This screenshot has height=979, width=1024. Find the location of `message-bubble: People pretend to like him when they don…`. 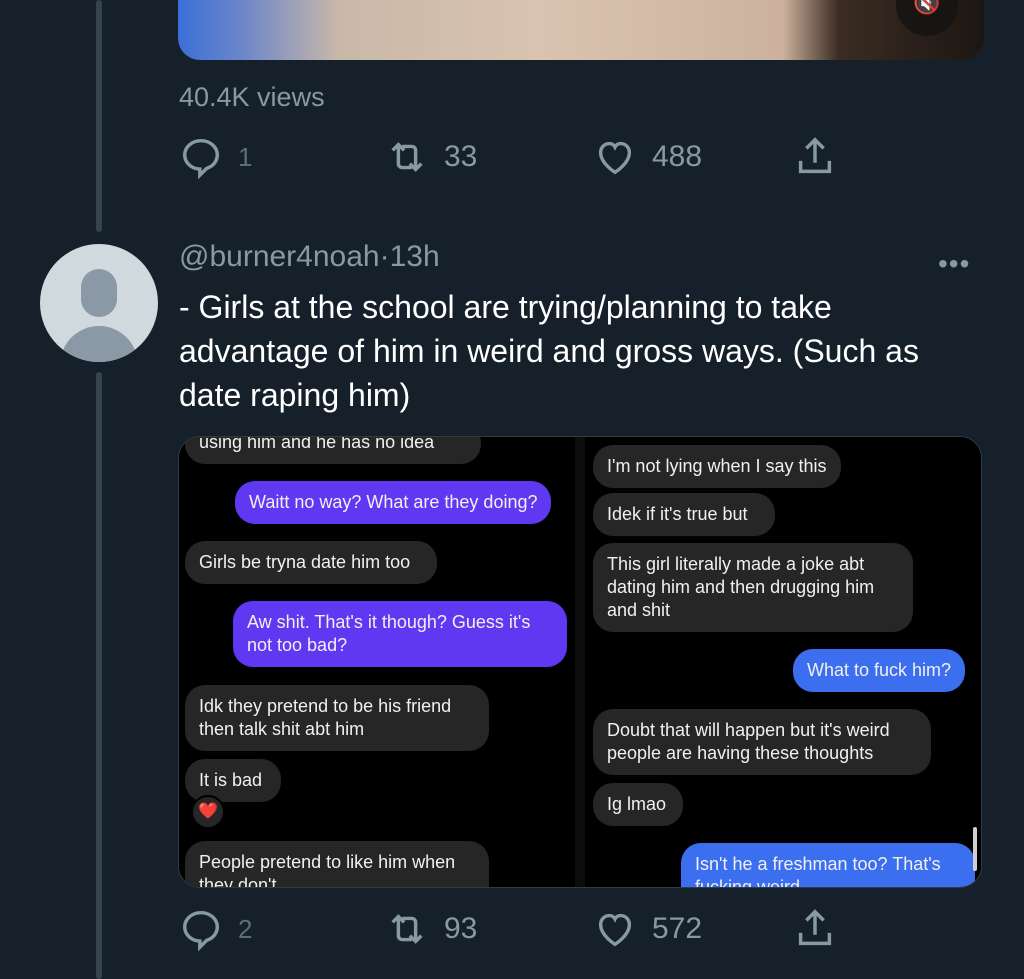

message-bubble: People pretend to like him when they don… is located at coordinates (337, 864).